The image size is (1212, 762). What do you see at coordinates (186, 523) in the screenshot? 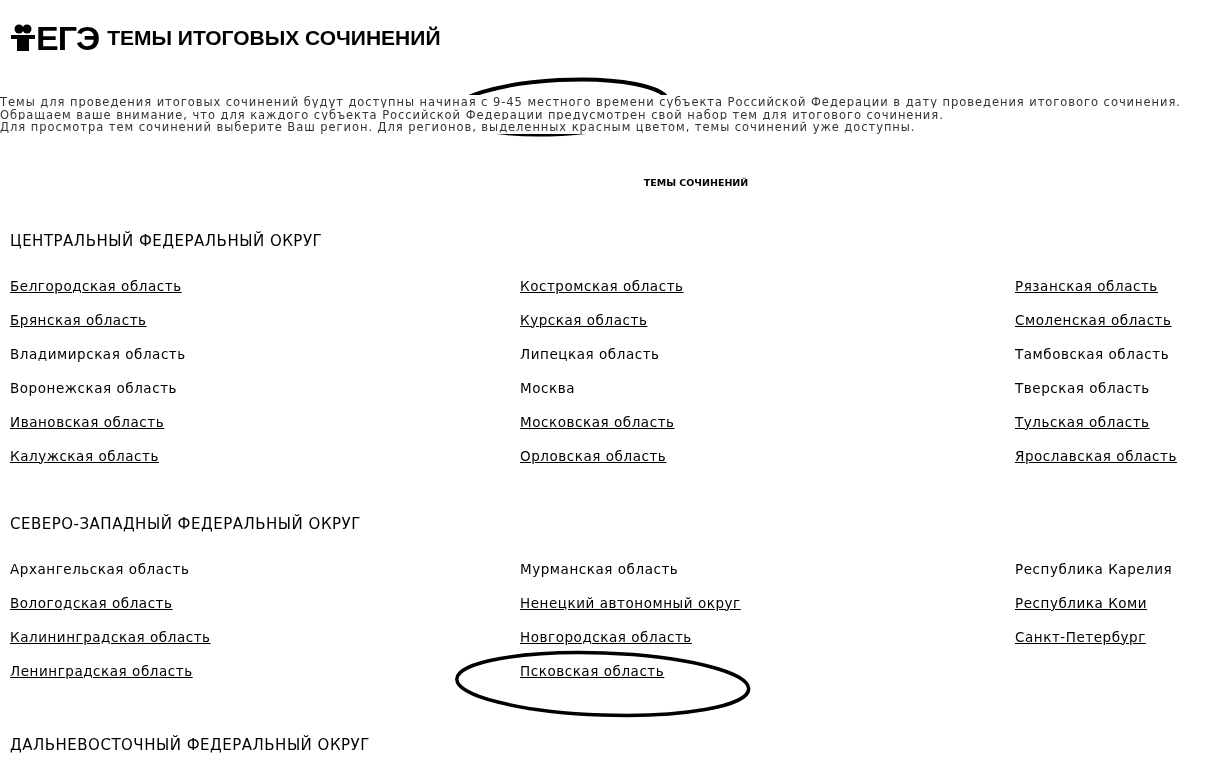
I see `district-heading: СЕВЕРО-ЗАПАДНЫЙ ФЕДЕРАЛЬНЫЙ ОКРУГ` at bounding box center [186, 523].